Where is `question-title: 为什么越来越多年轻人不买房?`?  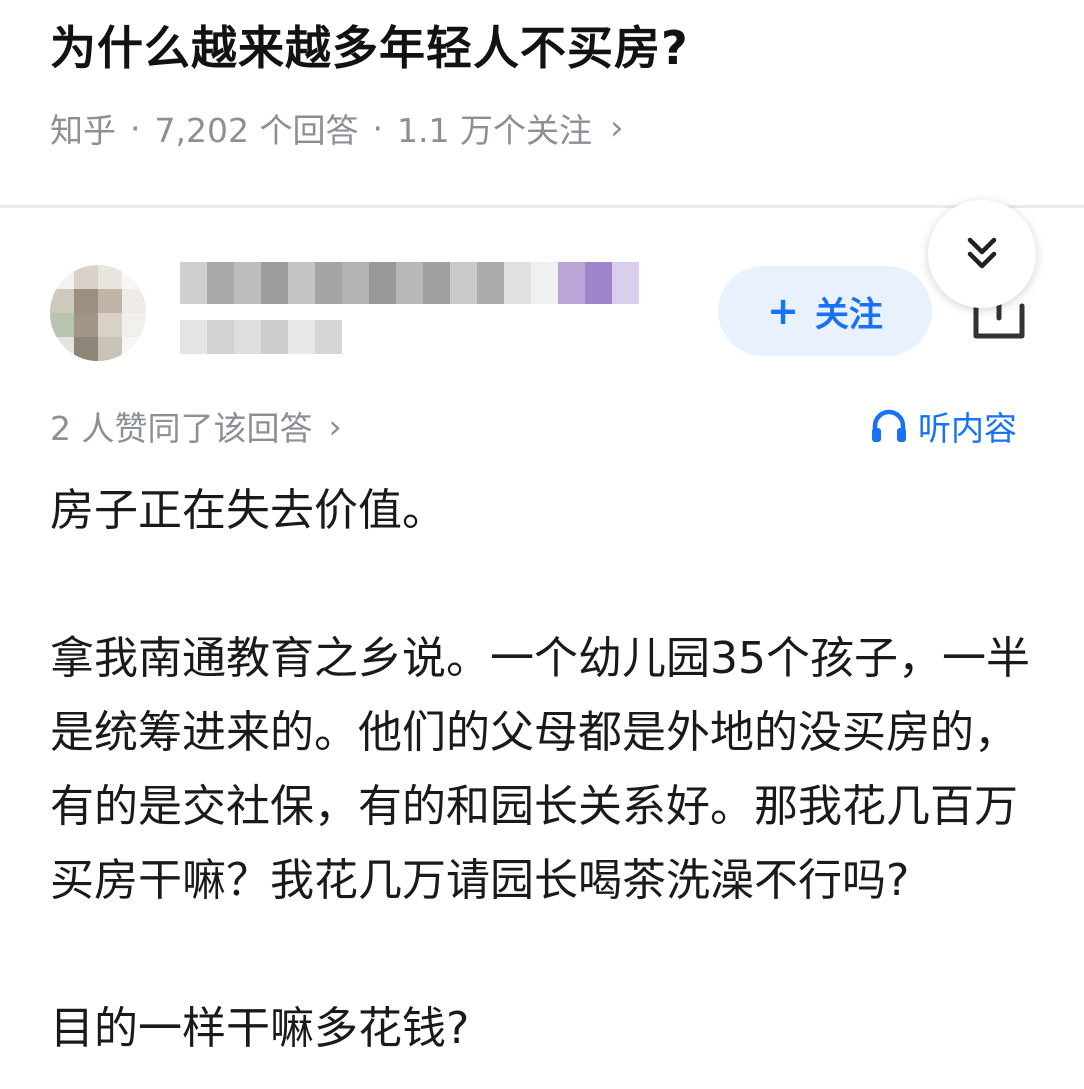
question-title: 为什么越来越多年轻人不买房? is located at coordinates (369, 45).